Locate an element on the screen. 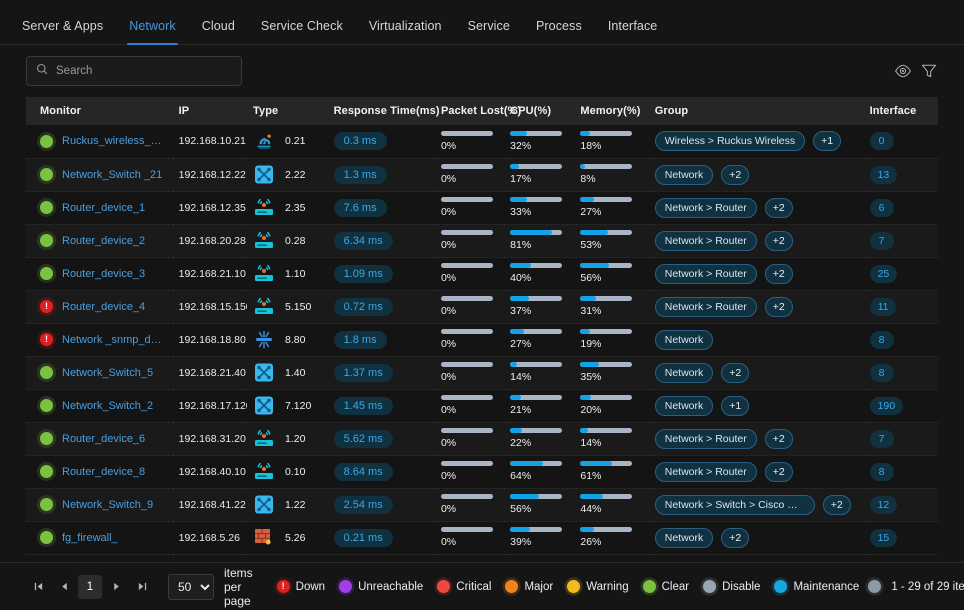 The width and height of the screenshot is (964, 610). packet-lost-bar is located at coordinates (466, 463).